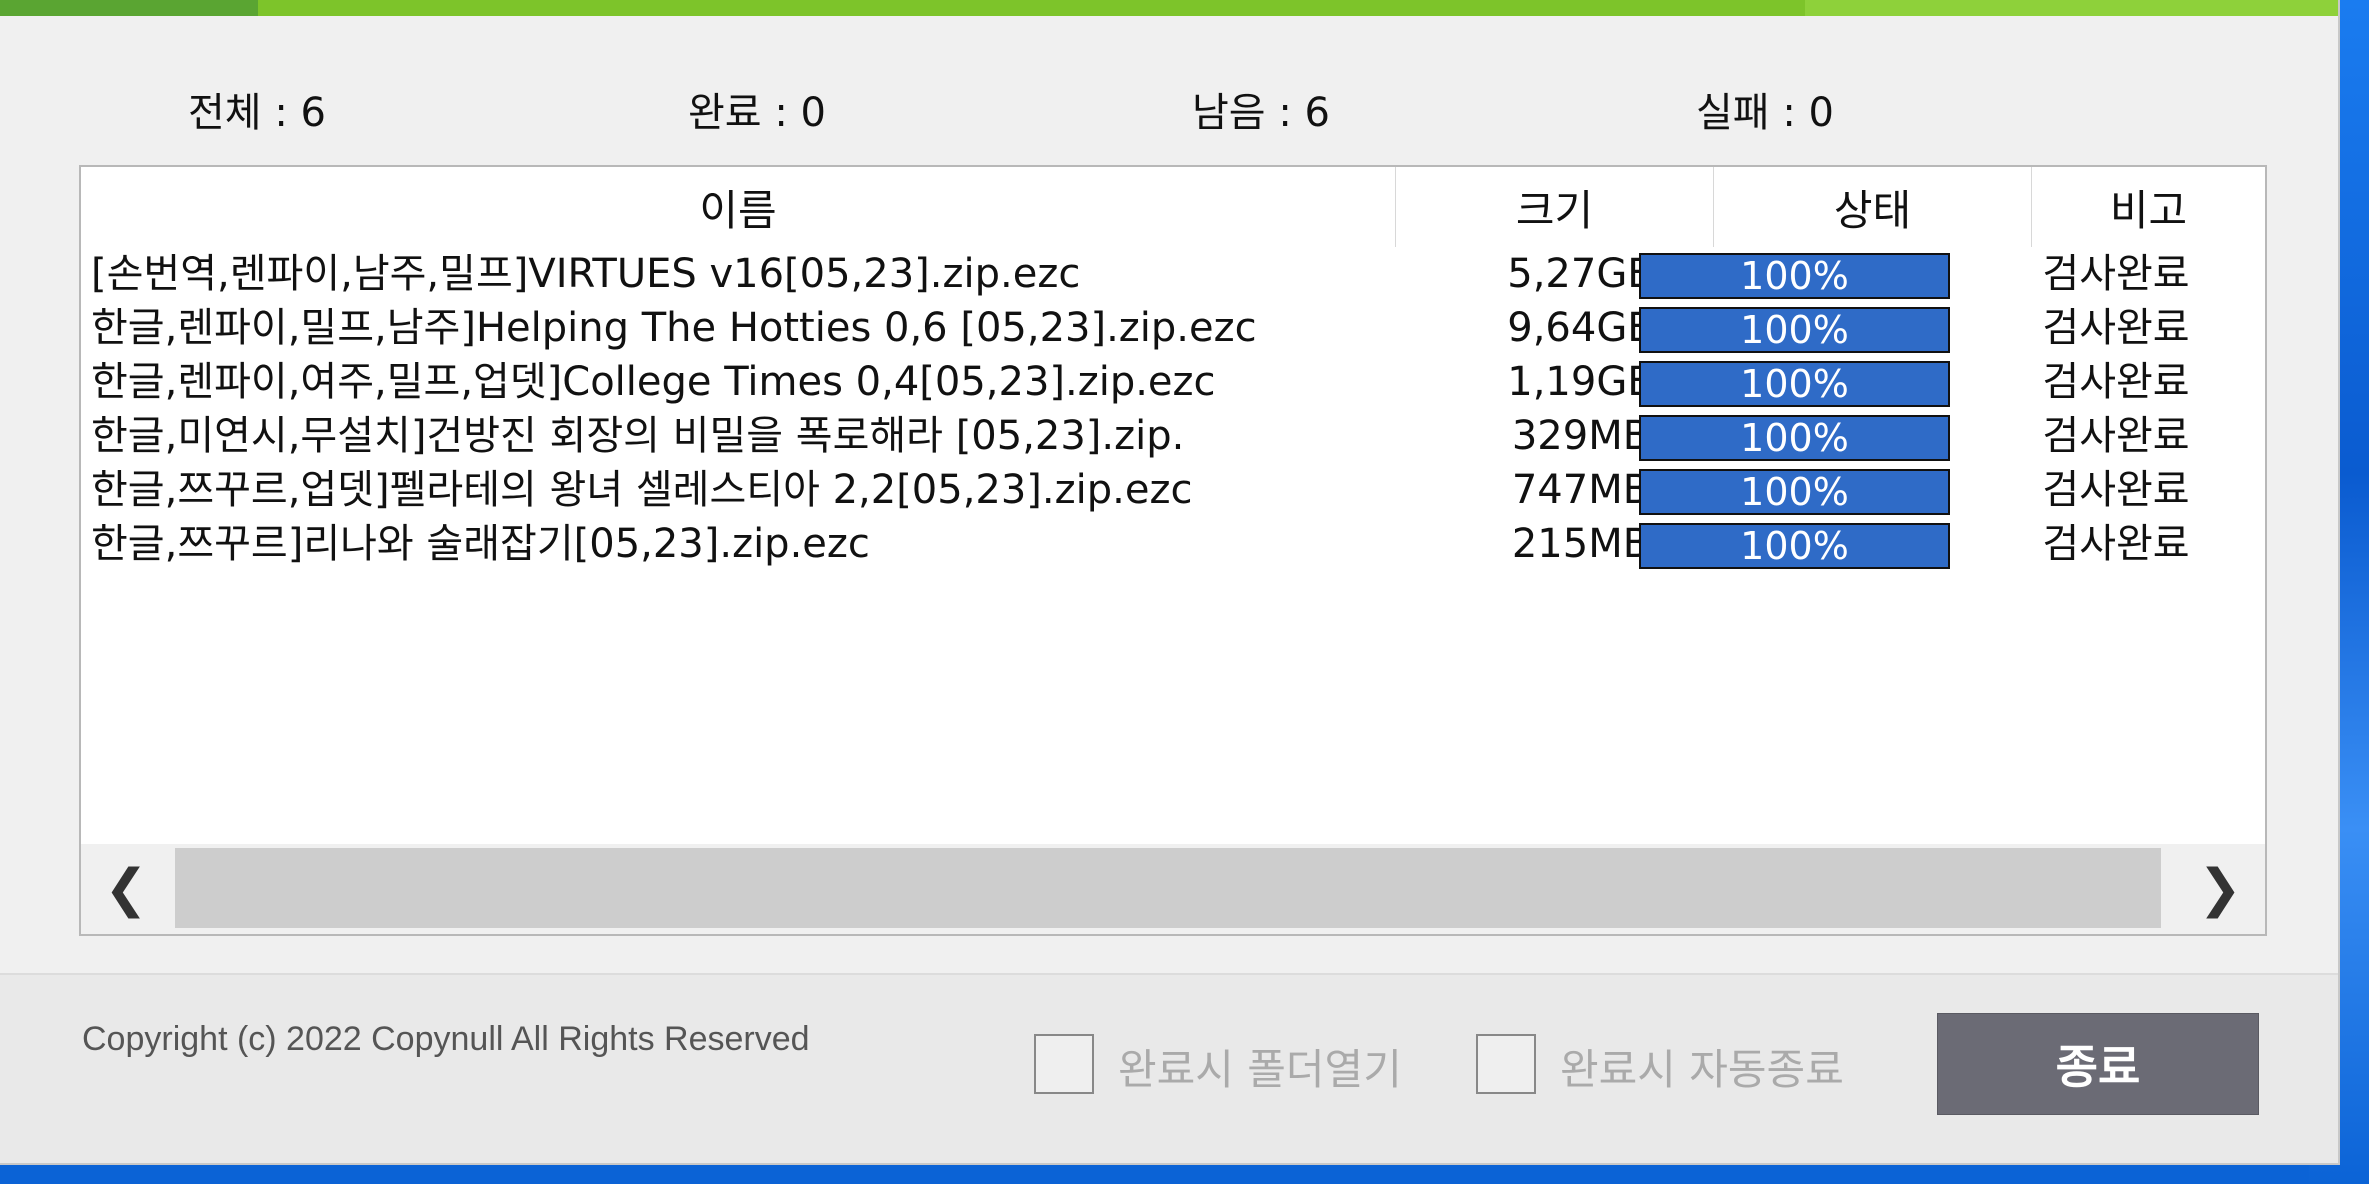  Describe the element at coordinates (1506, 1064) in the screenshot. I see `auto-exit-checkbox` at that location.